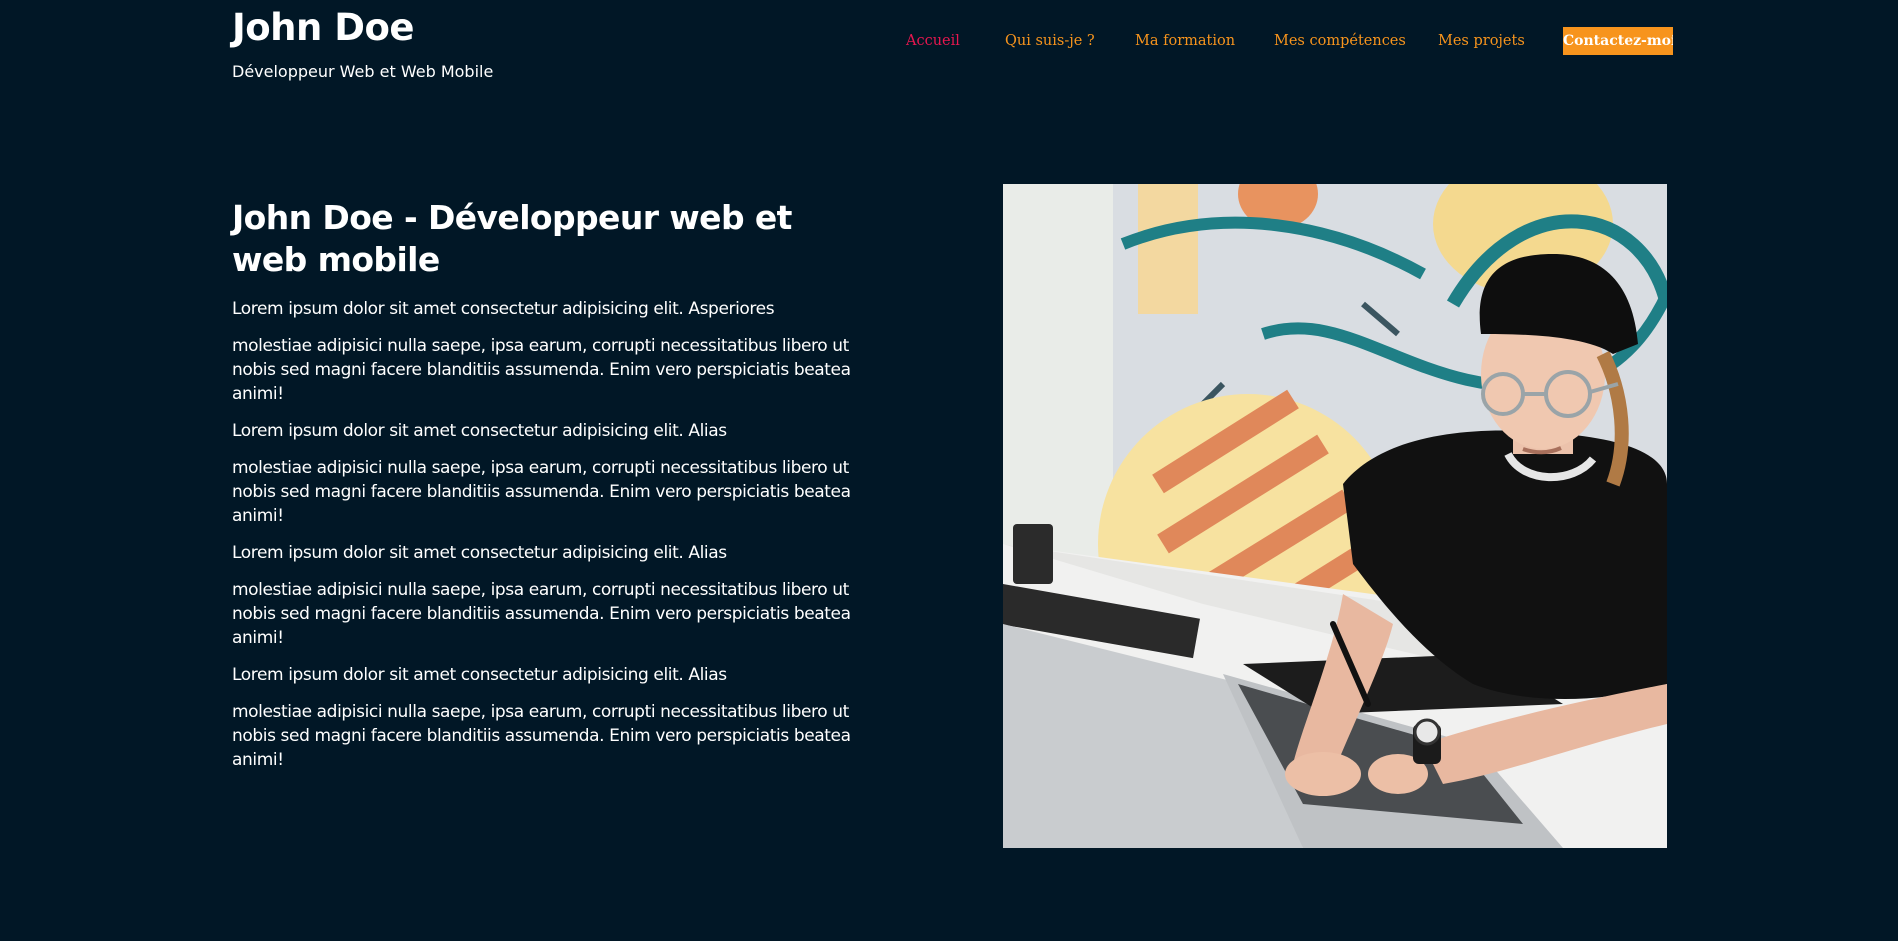  Describe the element at coordinates (1050, 41) in the screenshot. I see `nav-link-qui-suis-je: Qui suis-je ?` at that location.